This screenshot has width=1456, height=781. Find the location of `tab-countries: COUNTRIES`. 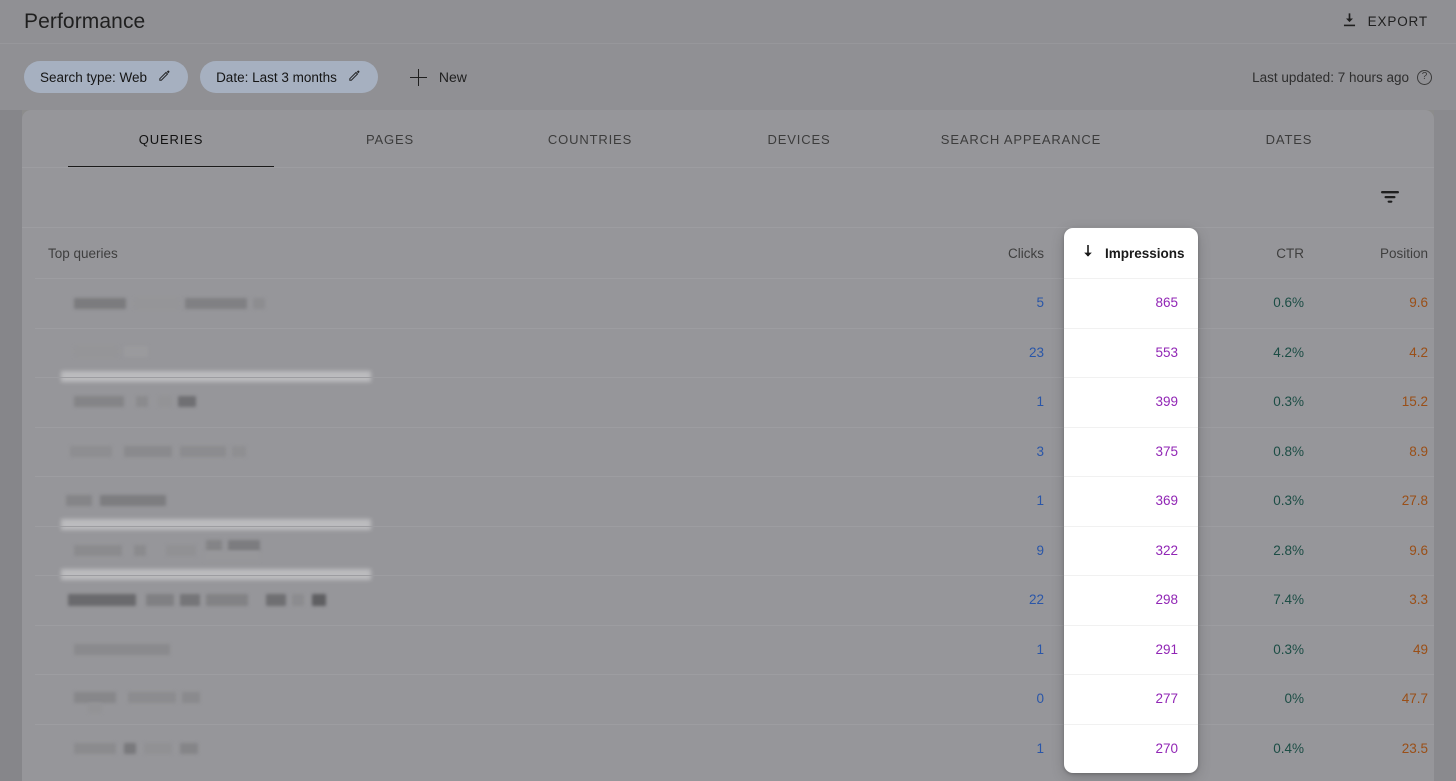

tab-countries: COUNTRIES is located at coordinates (590, 139).